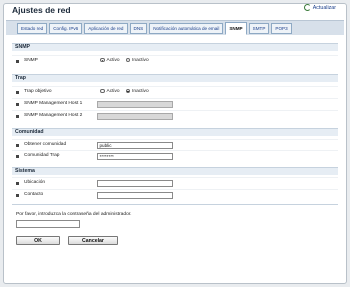  I want to click on trap-host1-label: SNMP Management Host 1, so click(53, 103).